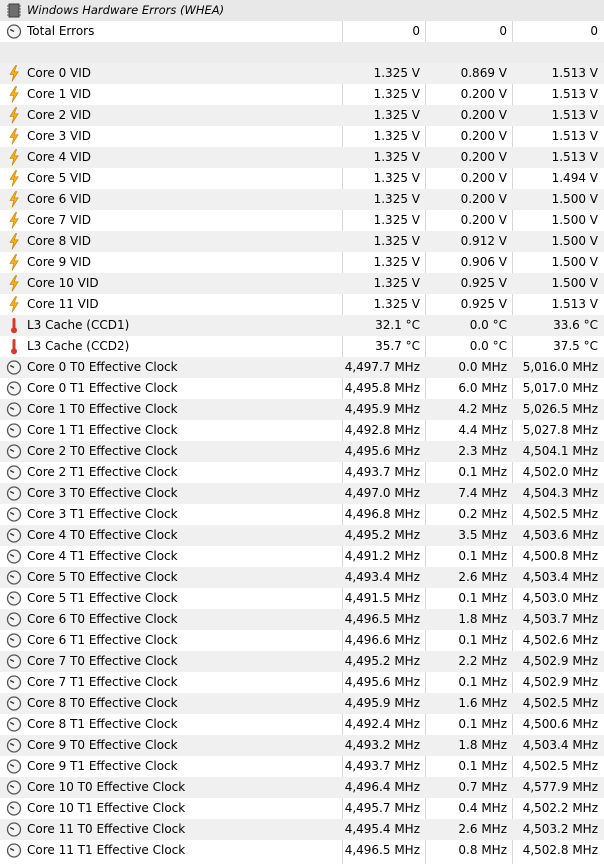 The height and width of the screenshot is (864, 604). What do you see at coordinates (302, 346) in the screenshot?
I see `table-row: L3 Cache (CCD2) 35.7 °C 0.0 °C 37.5 °C` at bounding box center [302, 346].